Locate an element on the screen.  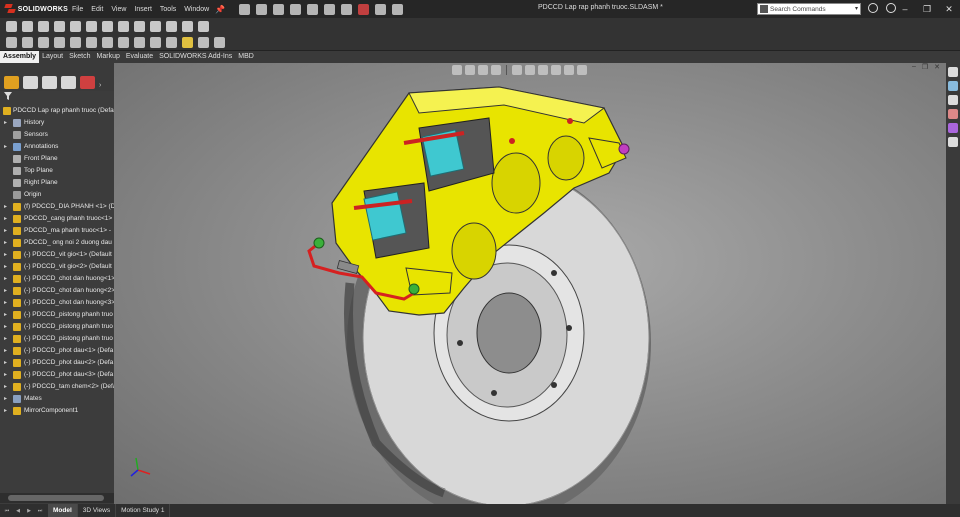
tree-item: ▸ (-) PDCCD_chot dan huong<2> is located at coordinates (57, 291).